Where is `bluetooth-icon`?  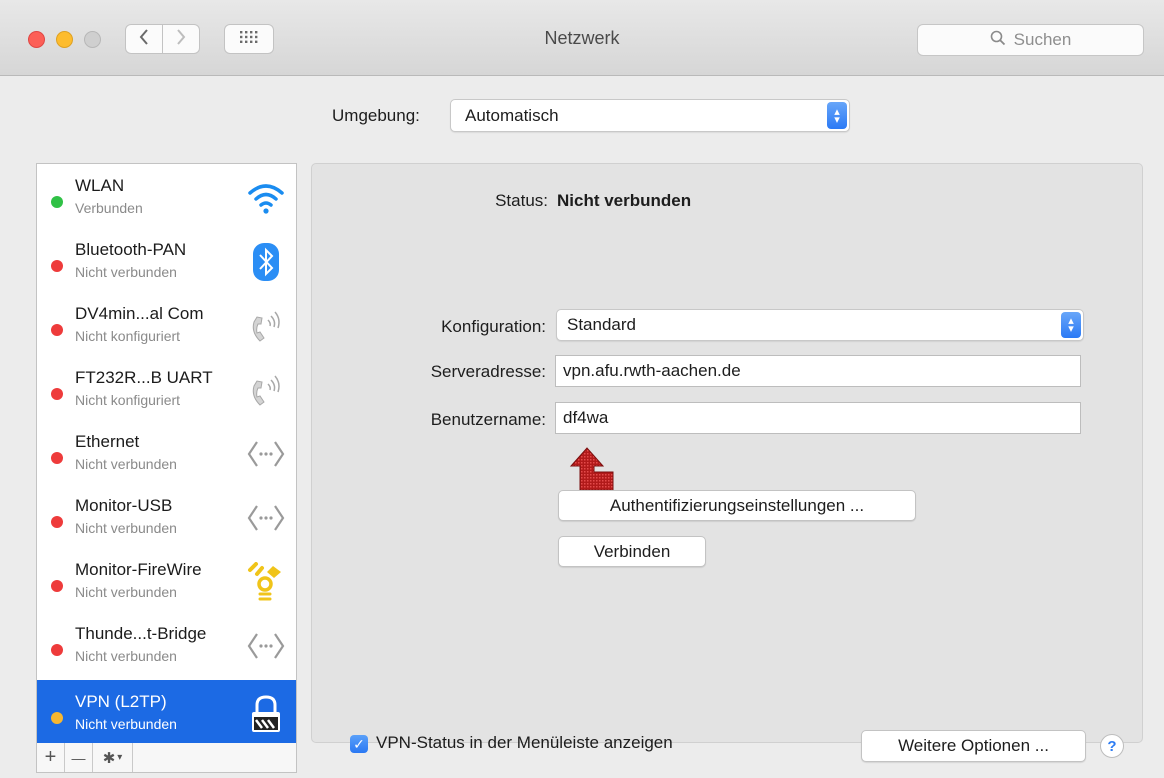
bluetooth-icon is located at coordinates (266, 262).